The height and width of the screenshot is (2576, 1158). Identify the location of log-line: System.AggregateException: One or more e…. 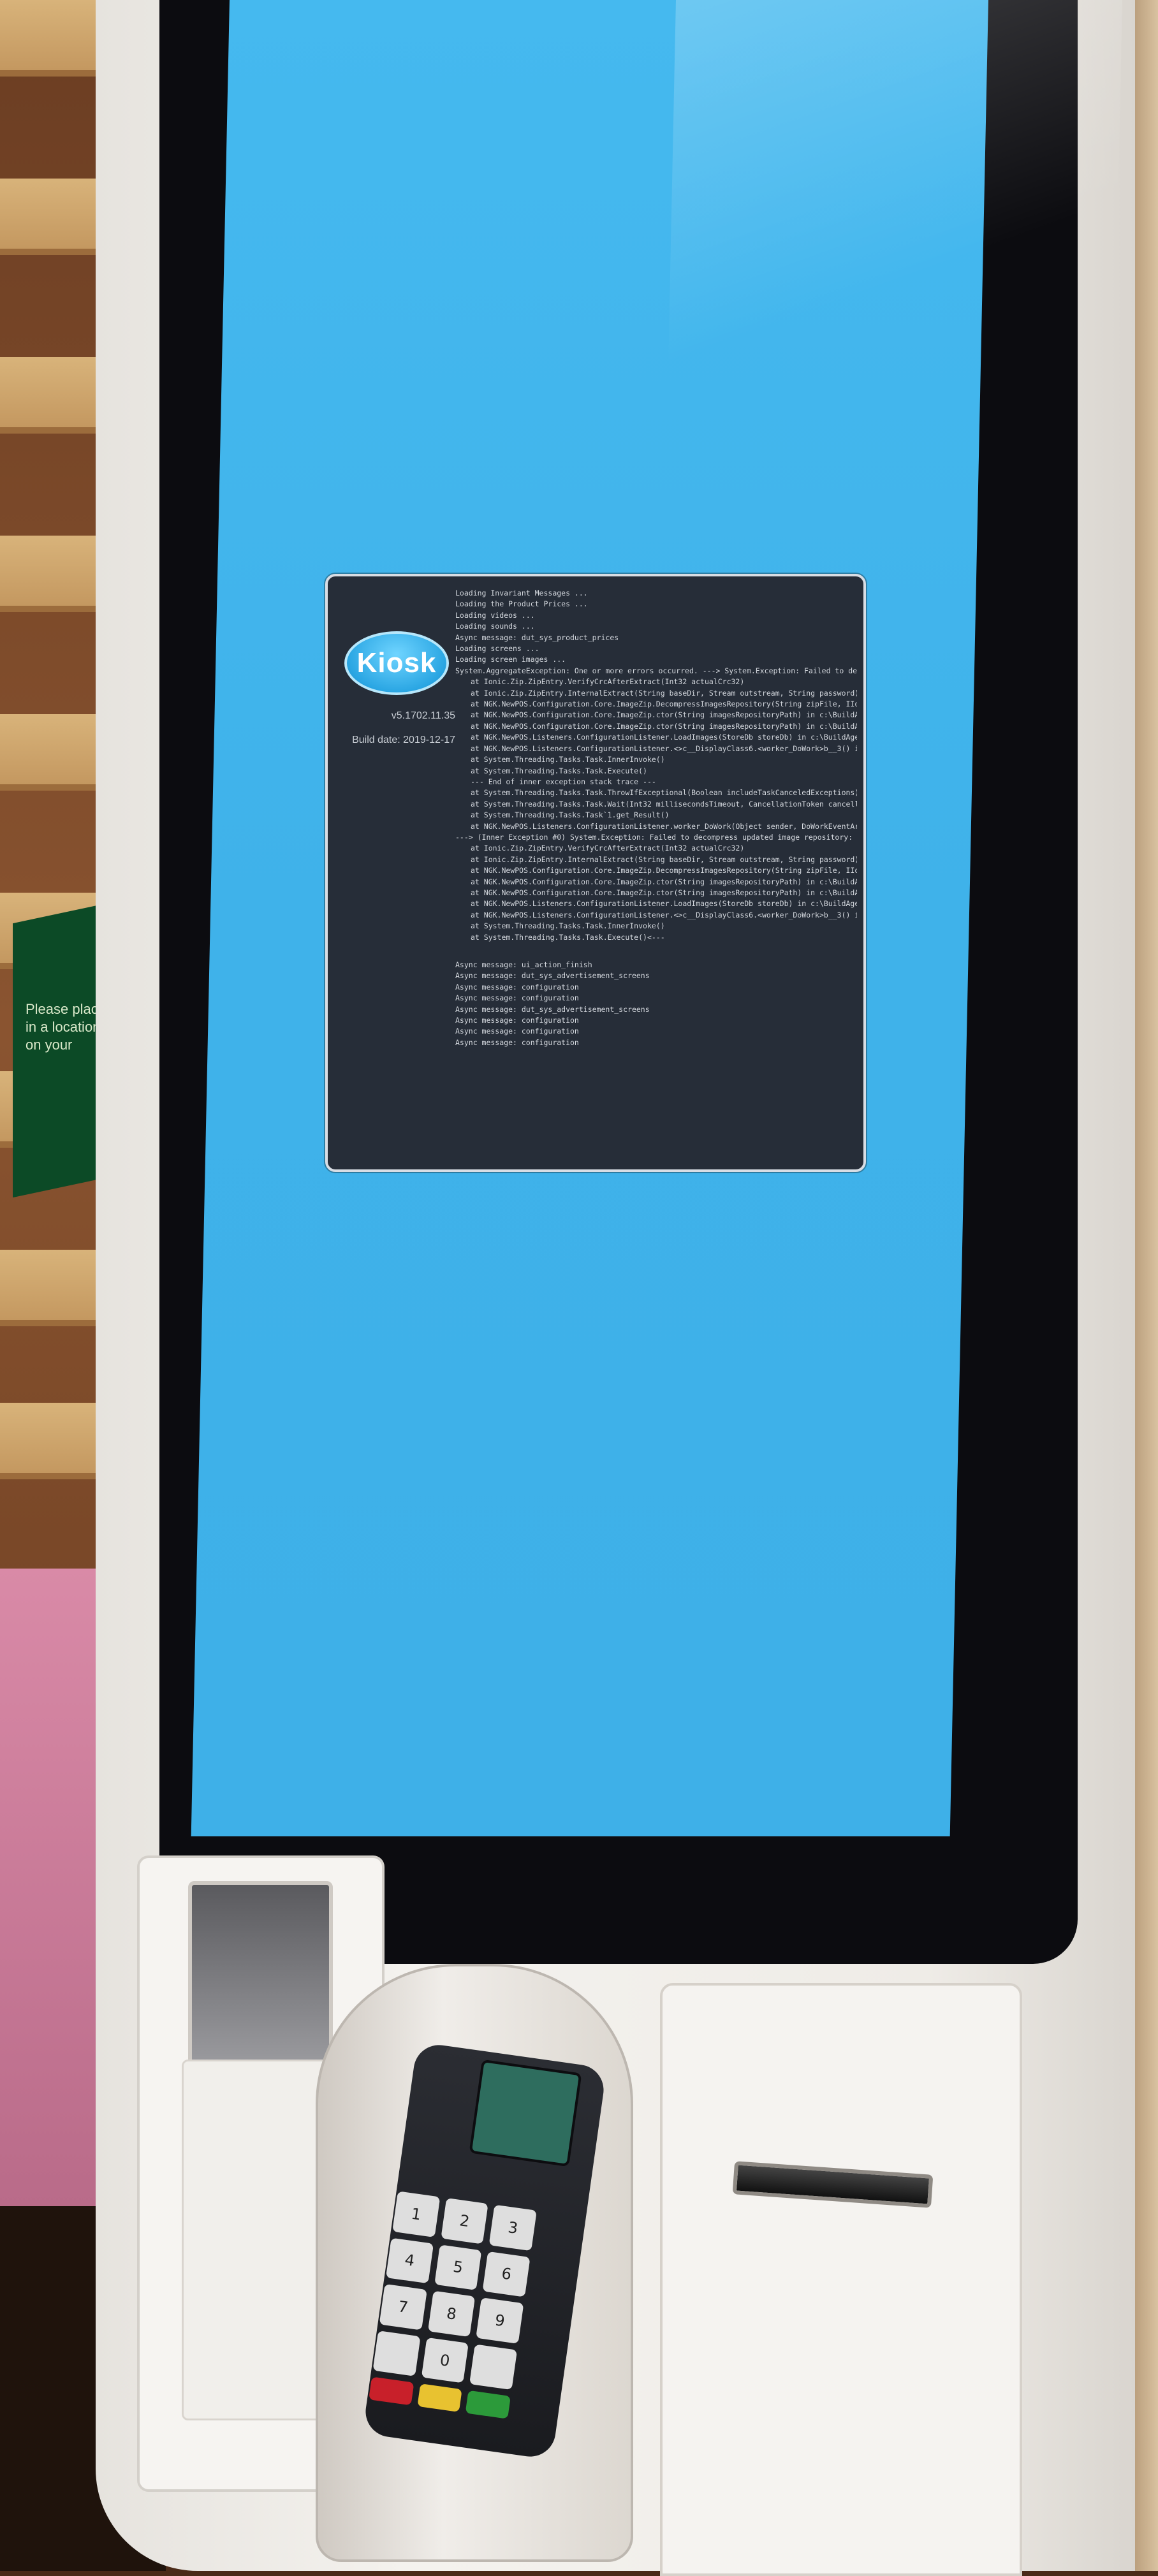
(656, 670).